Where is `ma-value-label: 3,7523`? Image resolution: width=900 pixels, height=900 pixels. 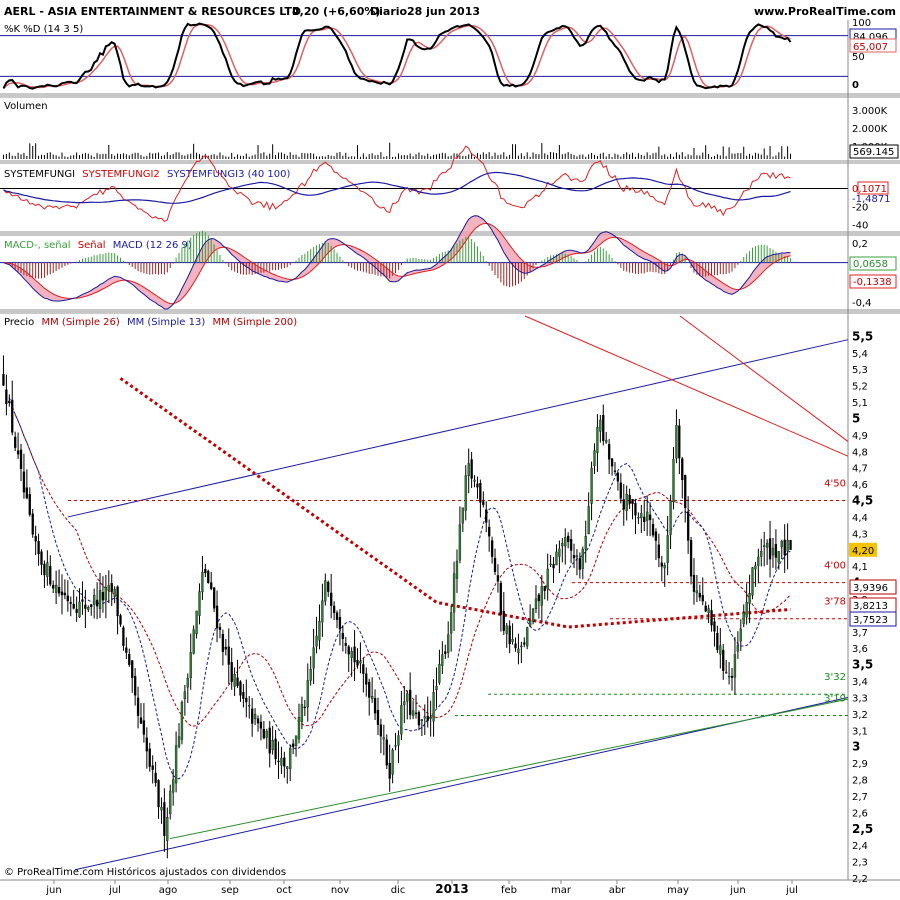
ma-value-label: 3,7523 is located at coordinates (870, 620).